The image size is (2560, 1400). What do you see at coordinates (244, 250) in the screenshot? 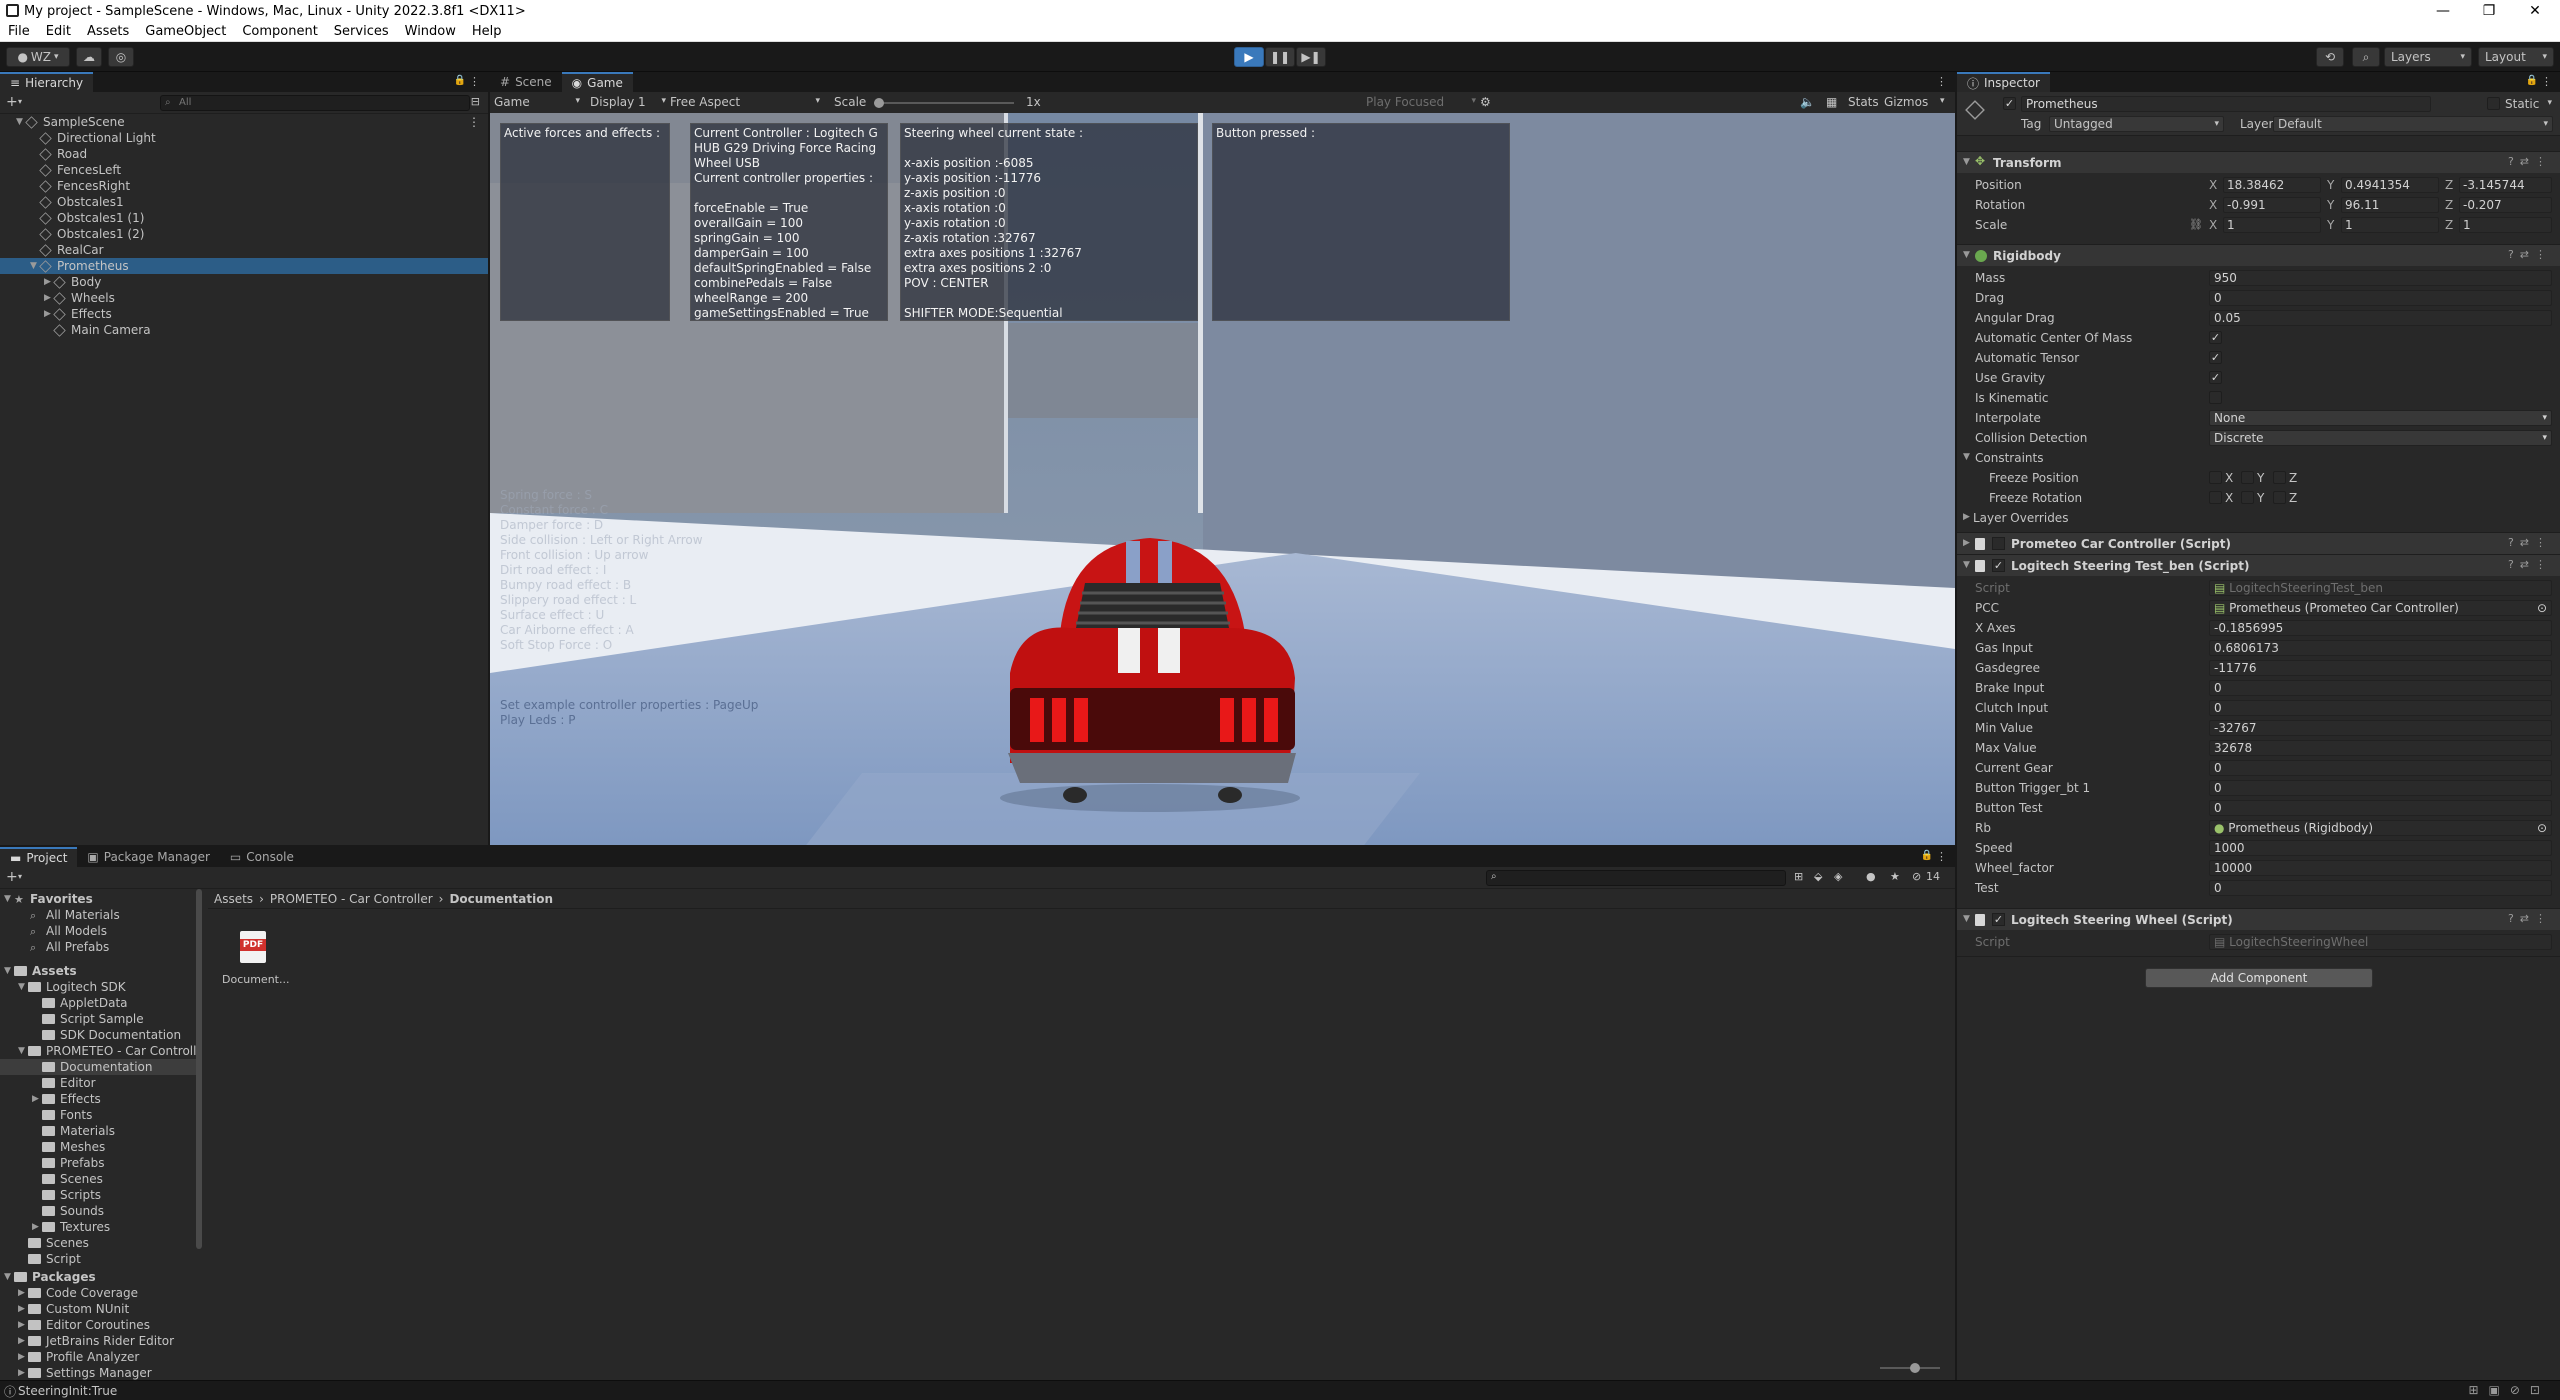
I see `hierarchy-item: RealCar` at bounding box center [244, 250].